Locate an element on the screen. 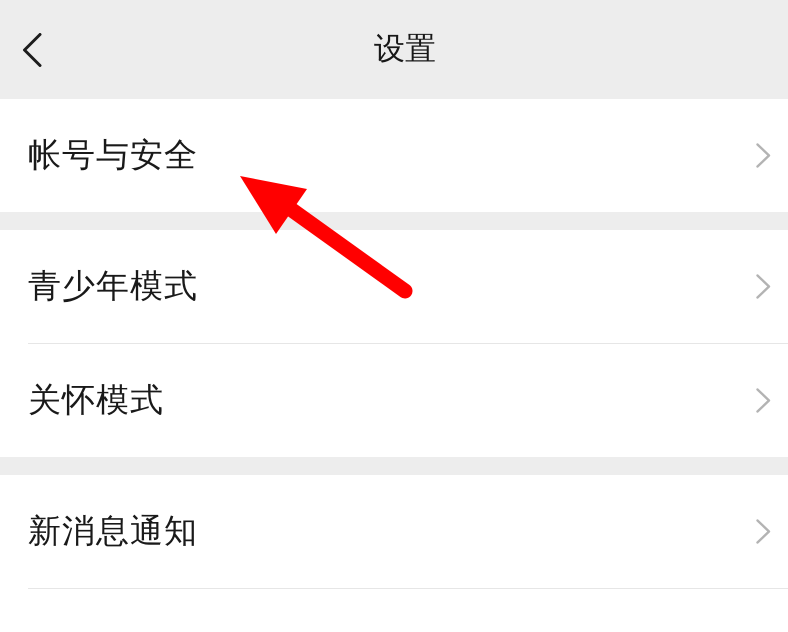 The height and width of the screenshot is (632, 788). back-icon is located at coordinates (32, 49).